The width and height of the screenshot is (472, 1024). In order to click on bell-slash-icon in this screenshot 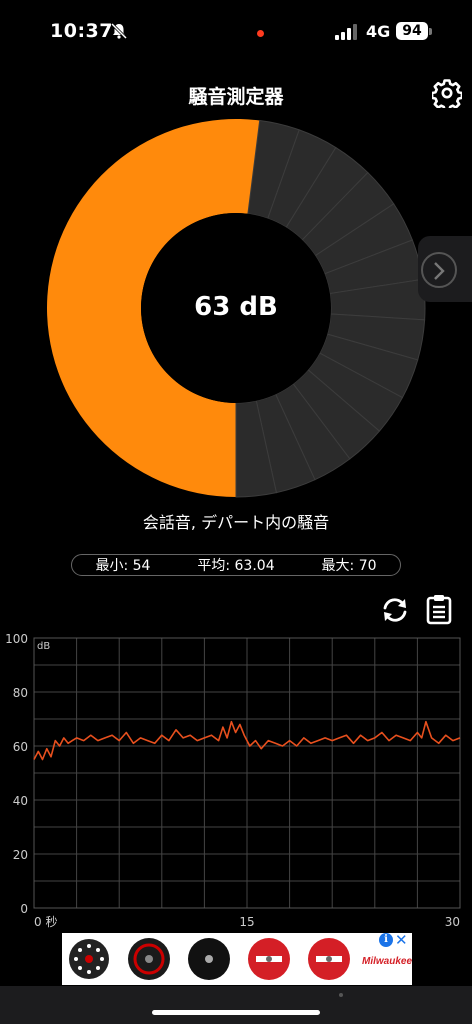, I will do `click(119, 31)`.